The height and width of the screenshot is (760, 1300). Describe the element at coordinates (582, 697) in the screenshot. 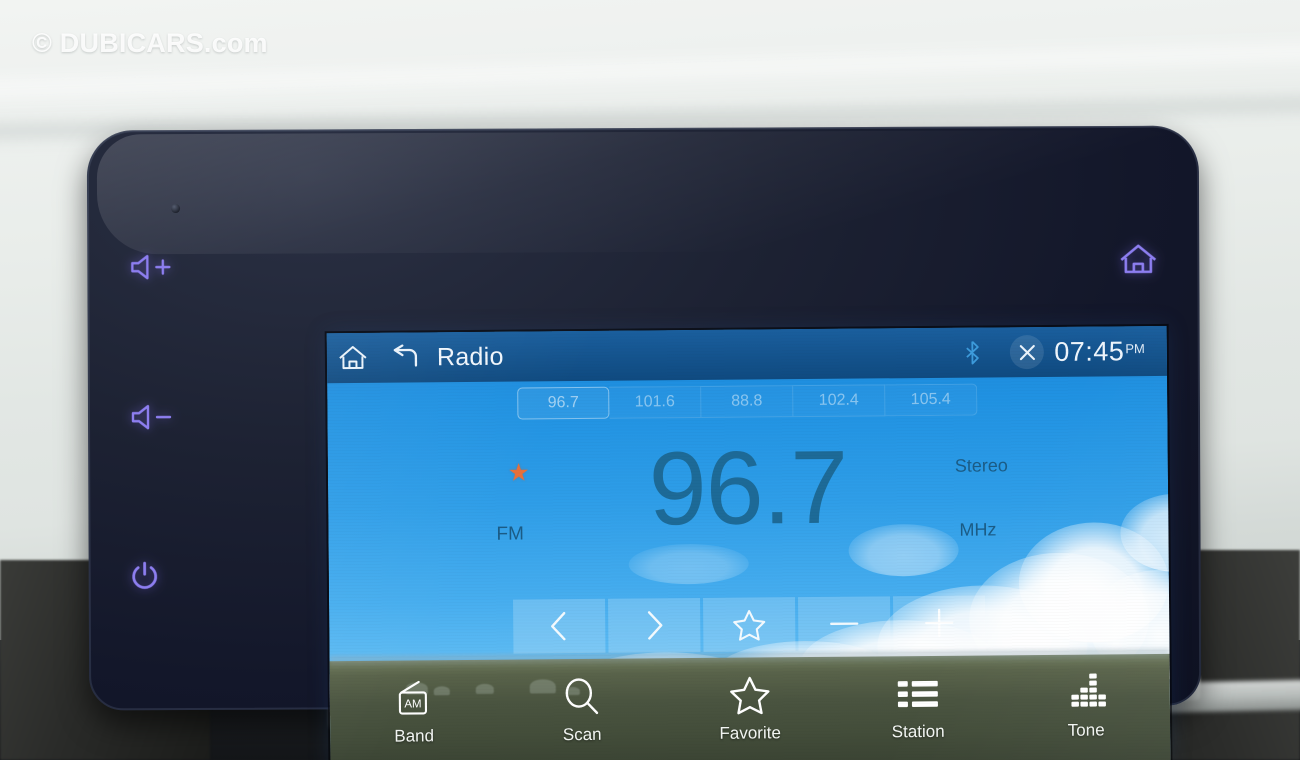

I see `magnifier-icon` at that location.